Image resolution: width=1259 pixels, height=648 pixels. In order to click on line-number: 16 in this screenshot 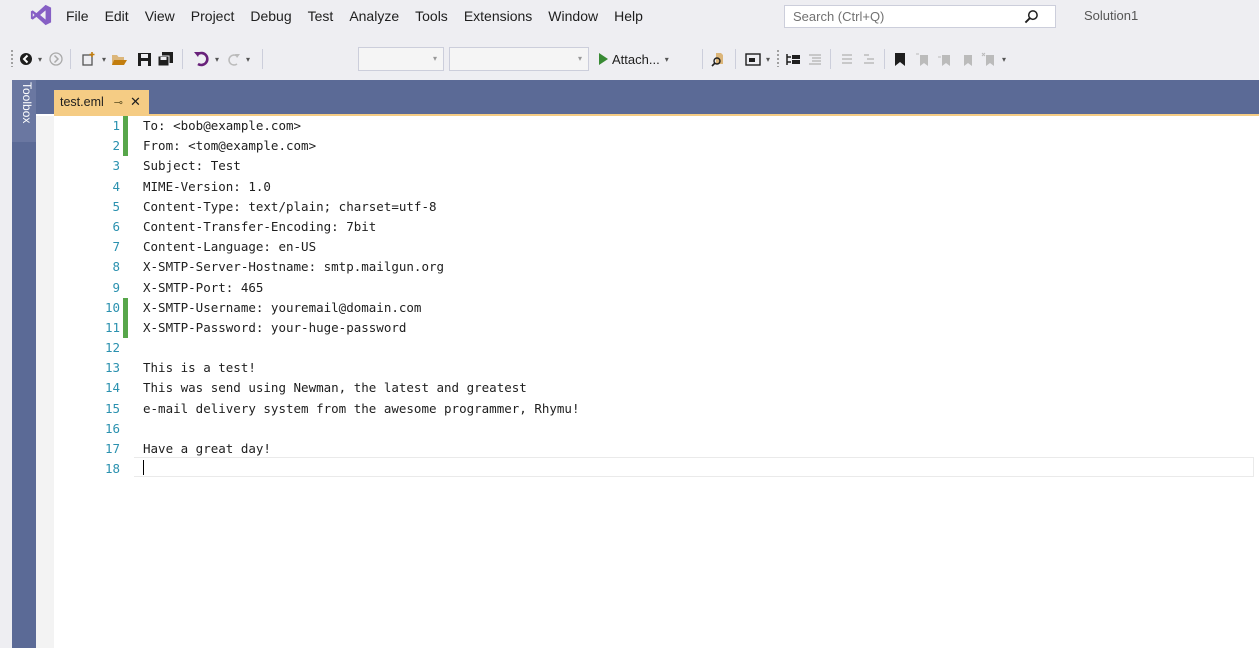, I will do `click(112, 428)`.